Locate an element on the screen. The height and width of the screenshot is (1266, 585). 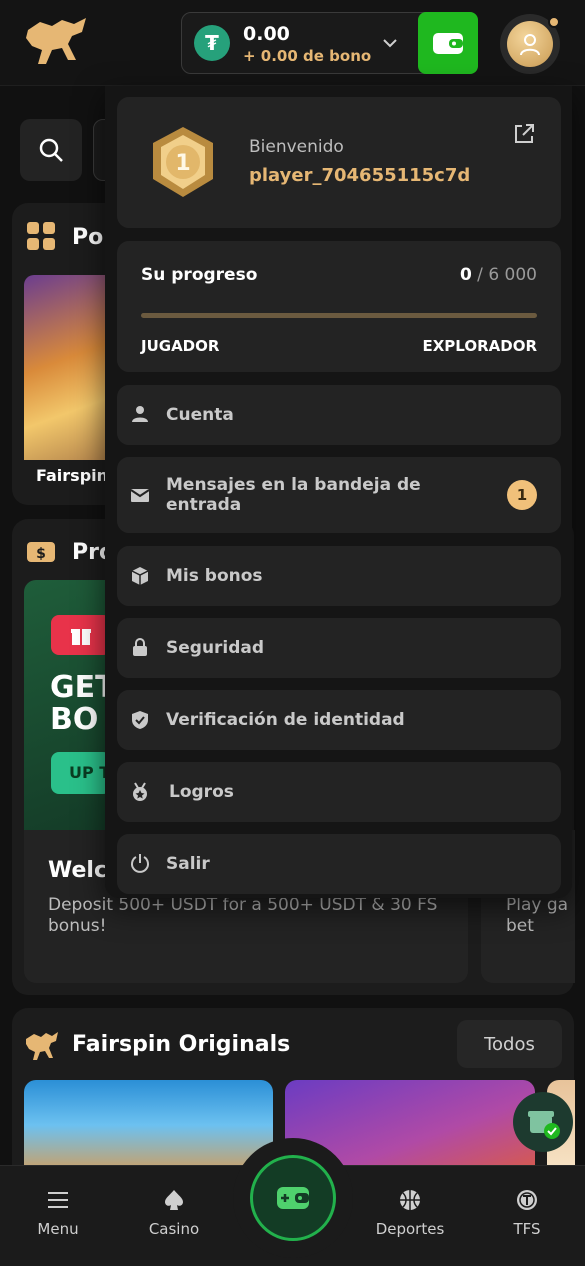
menu-item-label: Mensajes en la bandeja de entrada is located at coordinates (293, 495).